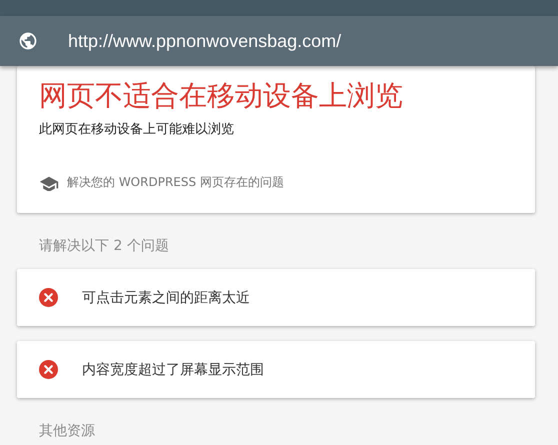 This screenshot has height=445, width=558. Describe the element at coordinates (166, 297) in the screenshot. I see `issue-text: 可点击元素之间的距离太近` at that location.